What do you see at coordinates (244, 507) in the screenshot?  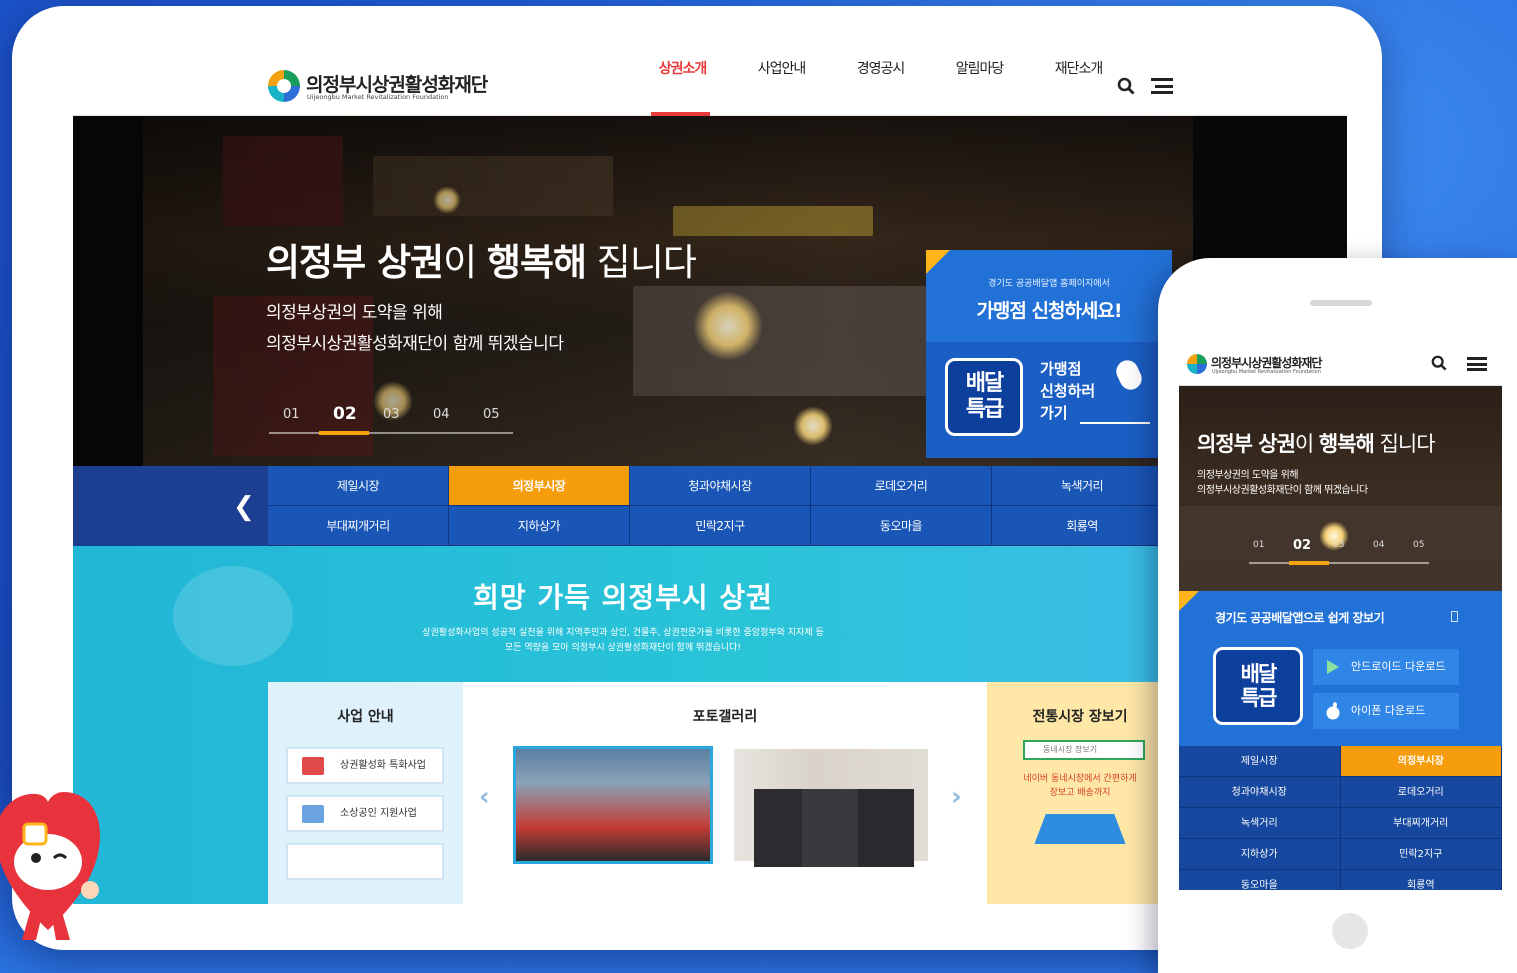 I see `chevron-left-icon: ❮` at bounding box center [244, 507].